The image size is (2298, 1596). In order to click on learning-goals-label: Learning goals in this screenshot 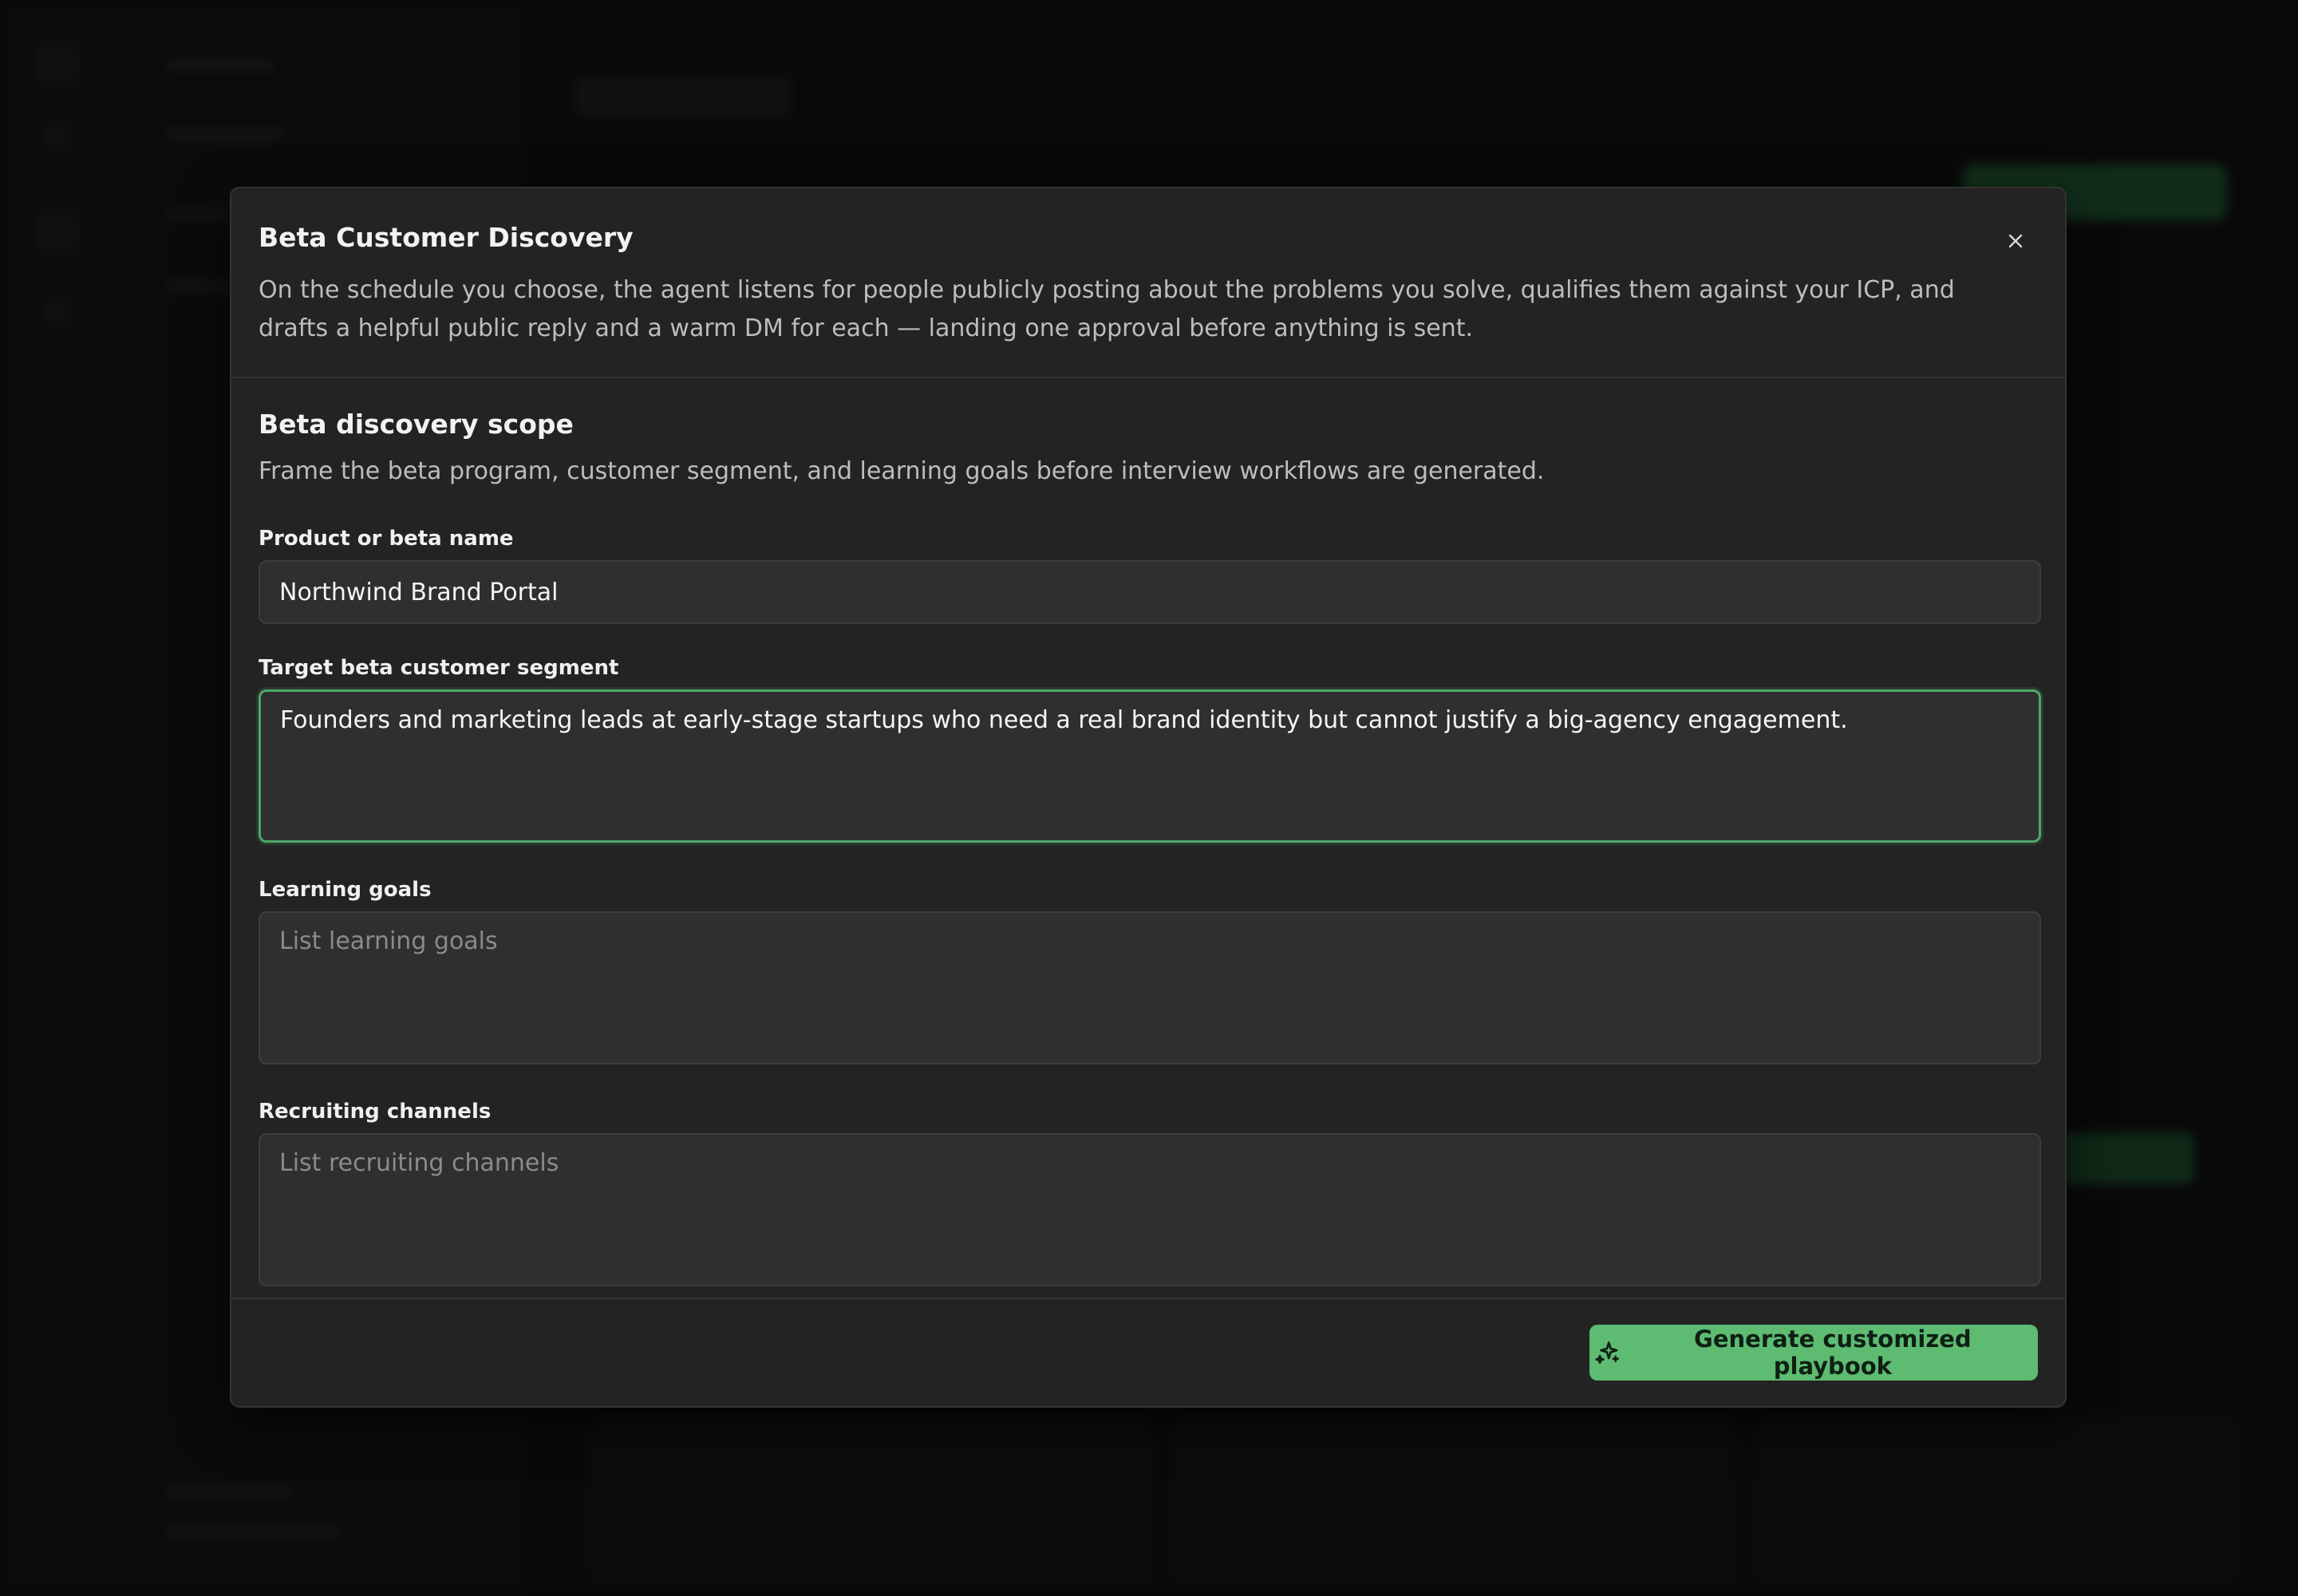, I will do `click(345, 890)`.